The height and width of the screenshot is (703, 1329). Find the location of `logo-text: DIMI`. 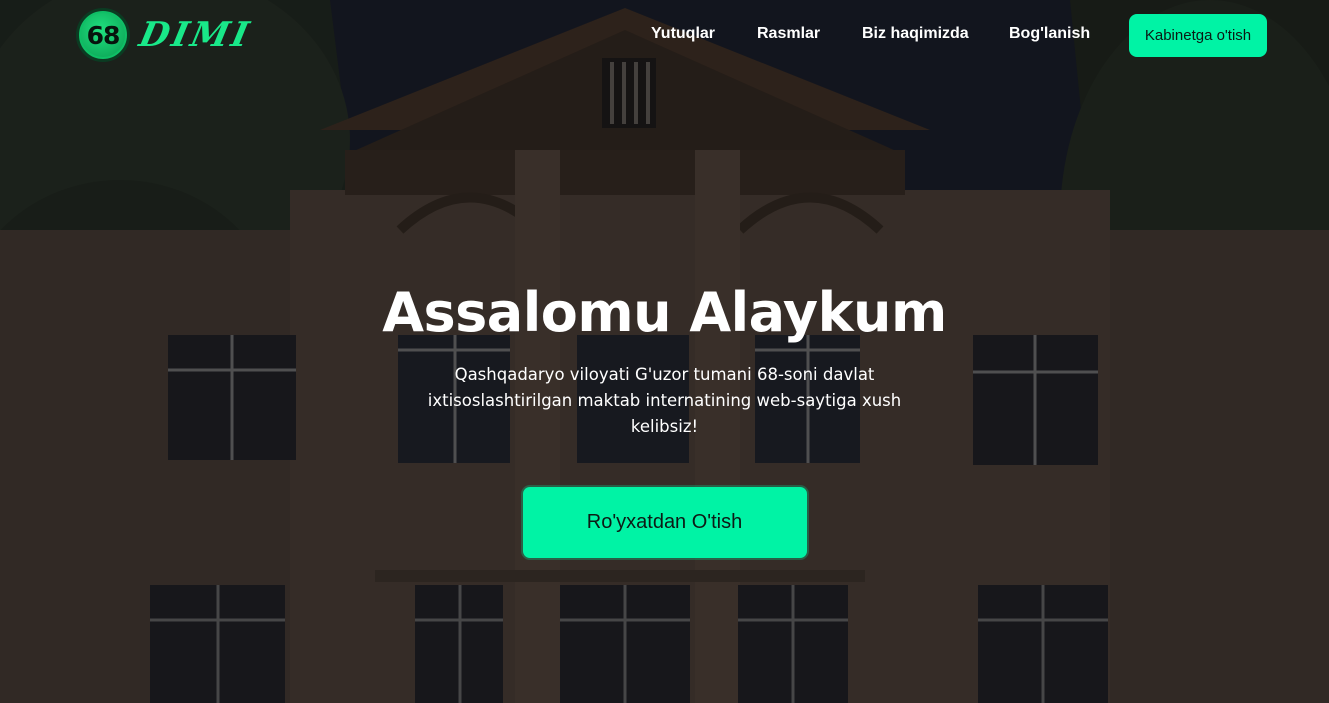

logo-text: DIMI is located at coordinates (195, 35).